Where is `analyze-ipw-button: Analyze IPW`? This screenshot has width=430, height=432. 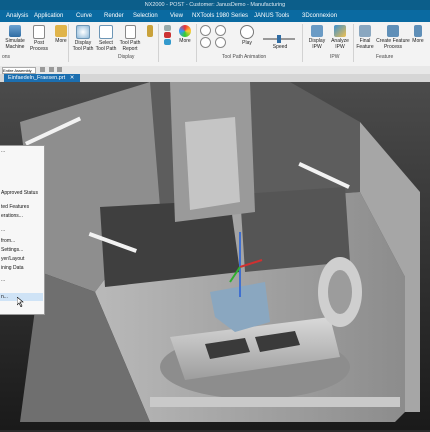 analyze-ipw-button: Analyze IPW is located at coordinates (340, 37).